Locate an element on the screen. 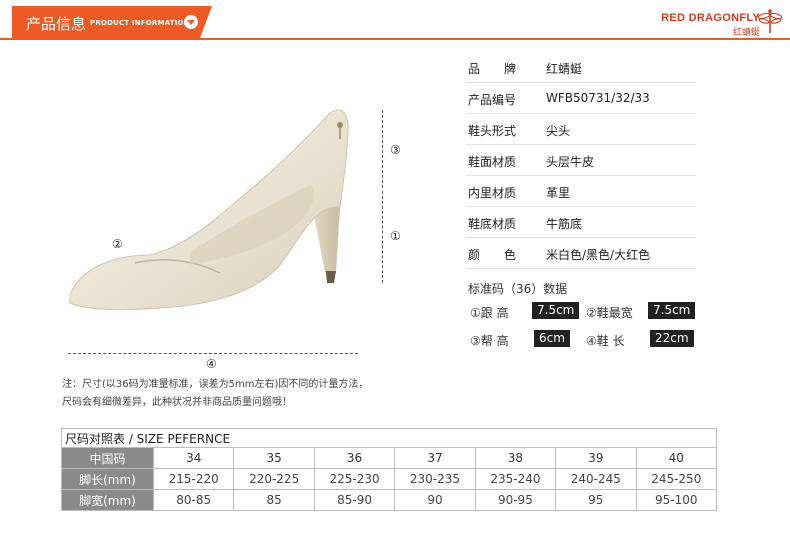  spec-key: 品 牌 is located at coordinates (492, 69).